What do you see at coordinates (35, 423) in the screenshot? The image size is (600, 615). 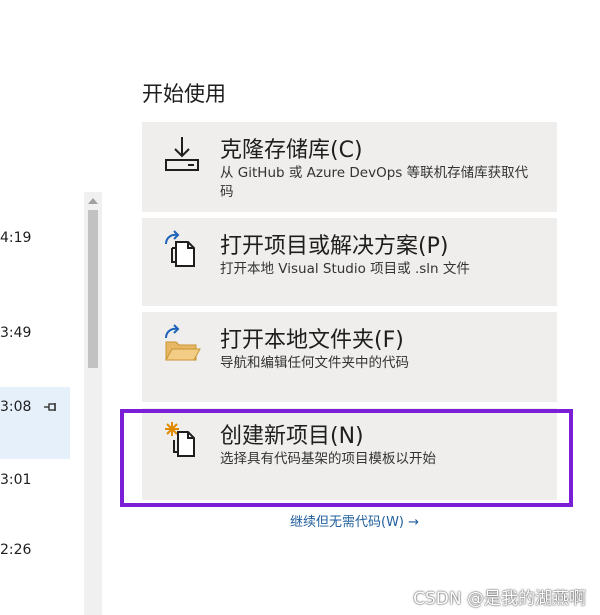 I see `recent-item-3: 3:08` at bounding box center [35, 423].